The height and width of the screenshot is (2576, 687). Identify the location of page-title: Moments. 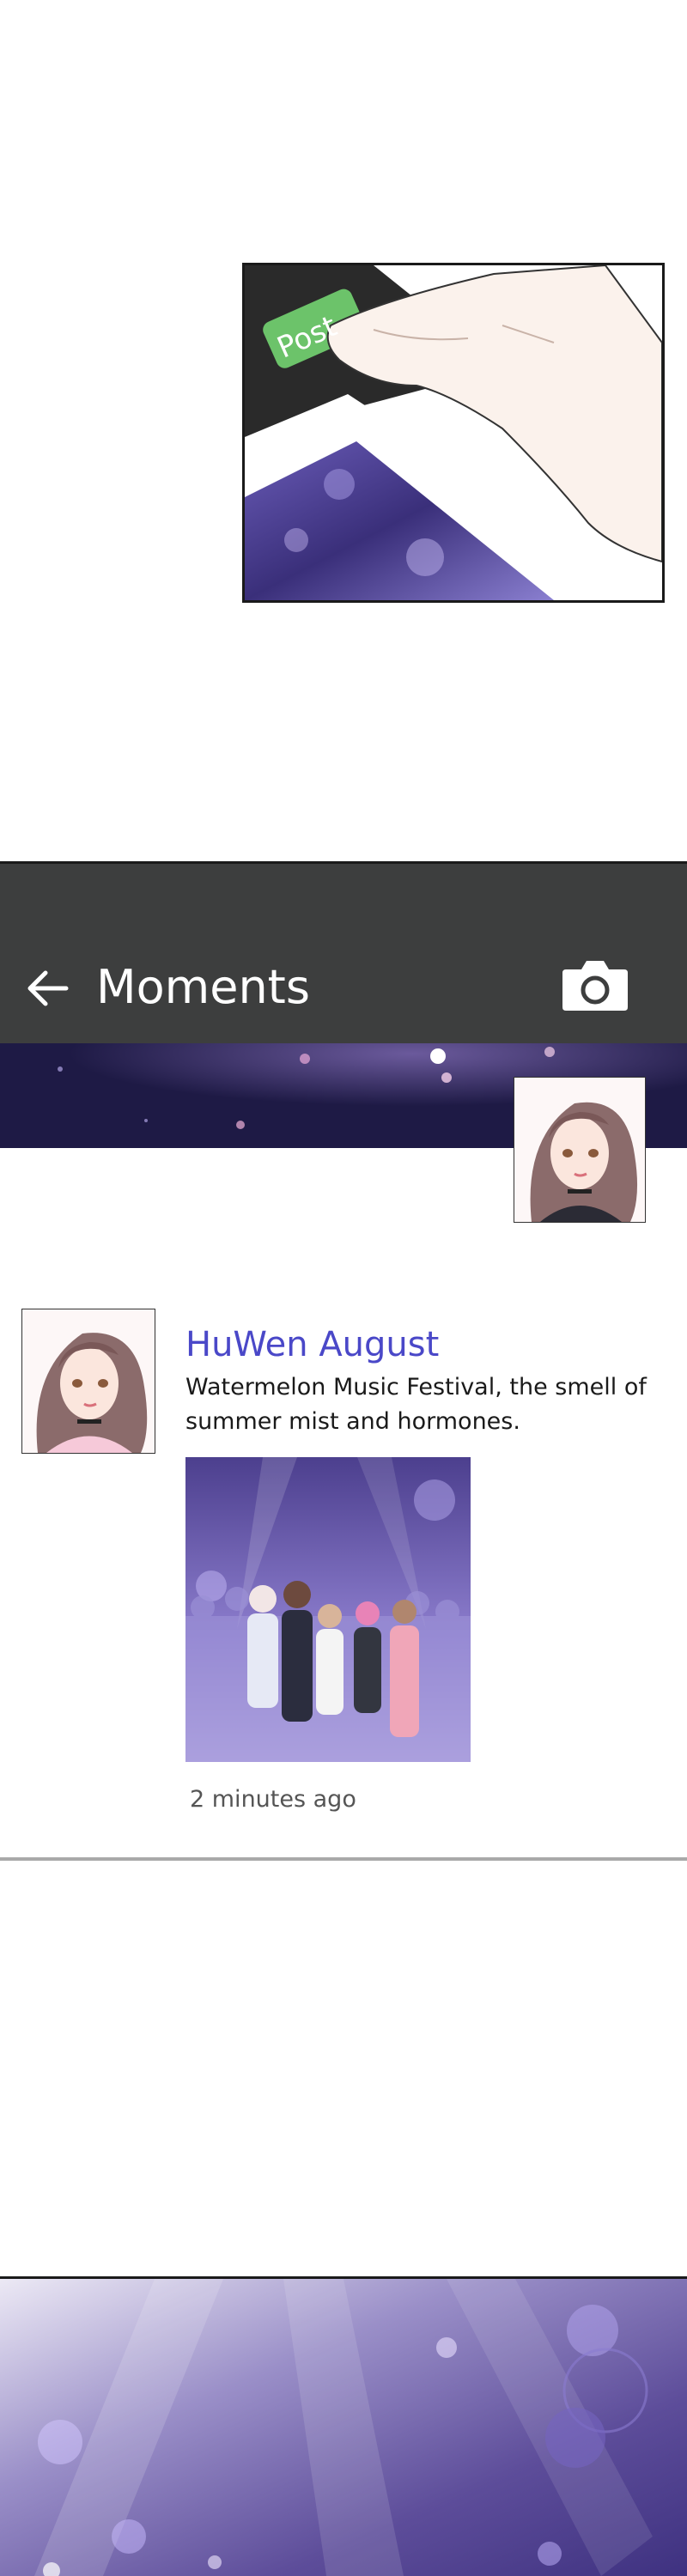
(203, 987).